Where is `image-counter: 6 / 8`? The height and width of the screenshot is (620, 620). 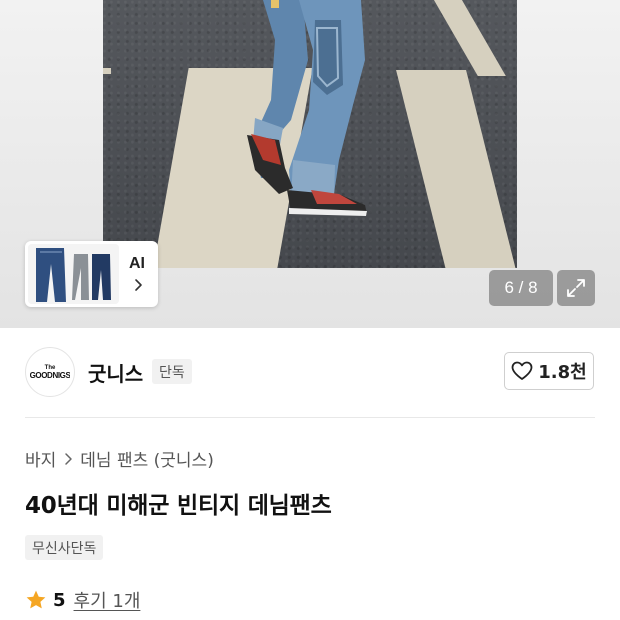 image-counter: 6 / 8 is located at coordinates (521, 288).